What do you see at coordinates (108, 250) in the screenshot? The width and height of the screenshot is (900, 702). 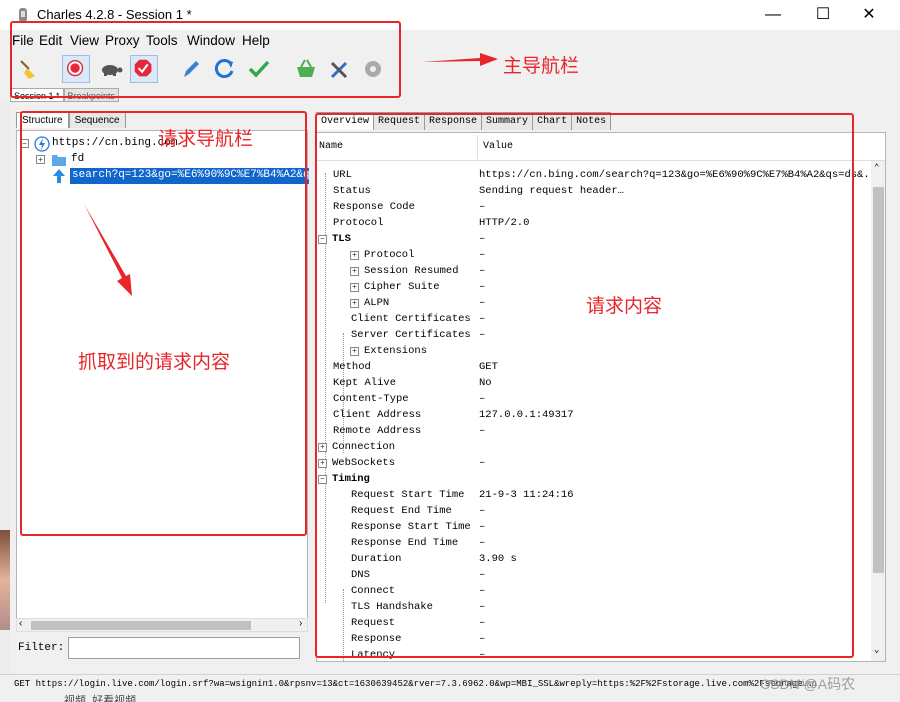 I see `arrow-down-icon` at bounding box center [108, 250].